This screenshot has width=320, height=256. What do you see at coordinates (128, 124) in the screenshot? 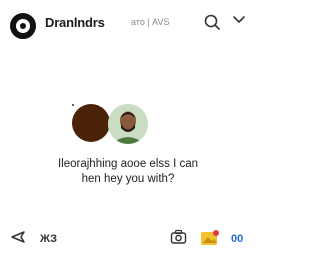
I see `user-avatar` at bounding box center [128, 124].